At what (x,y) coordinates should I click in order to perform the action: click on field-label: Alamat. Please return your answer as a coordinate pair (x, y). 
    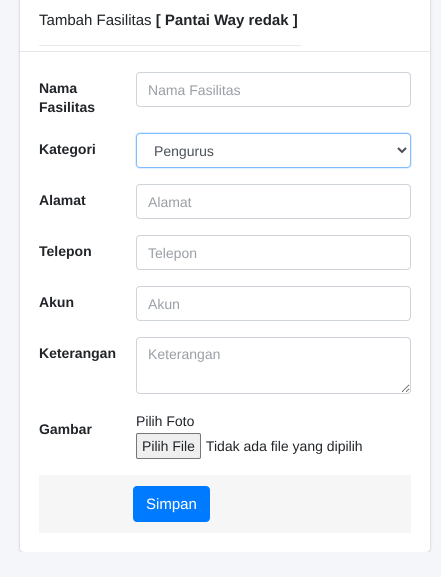
    Looking at the image, I should click on (63, 200).